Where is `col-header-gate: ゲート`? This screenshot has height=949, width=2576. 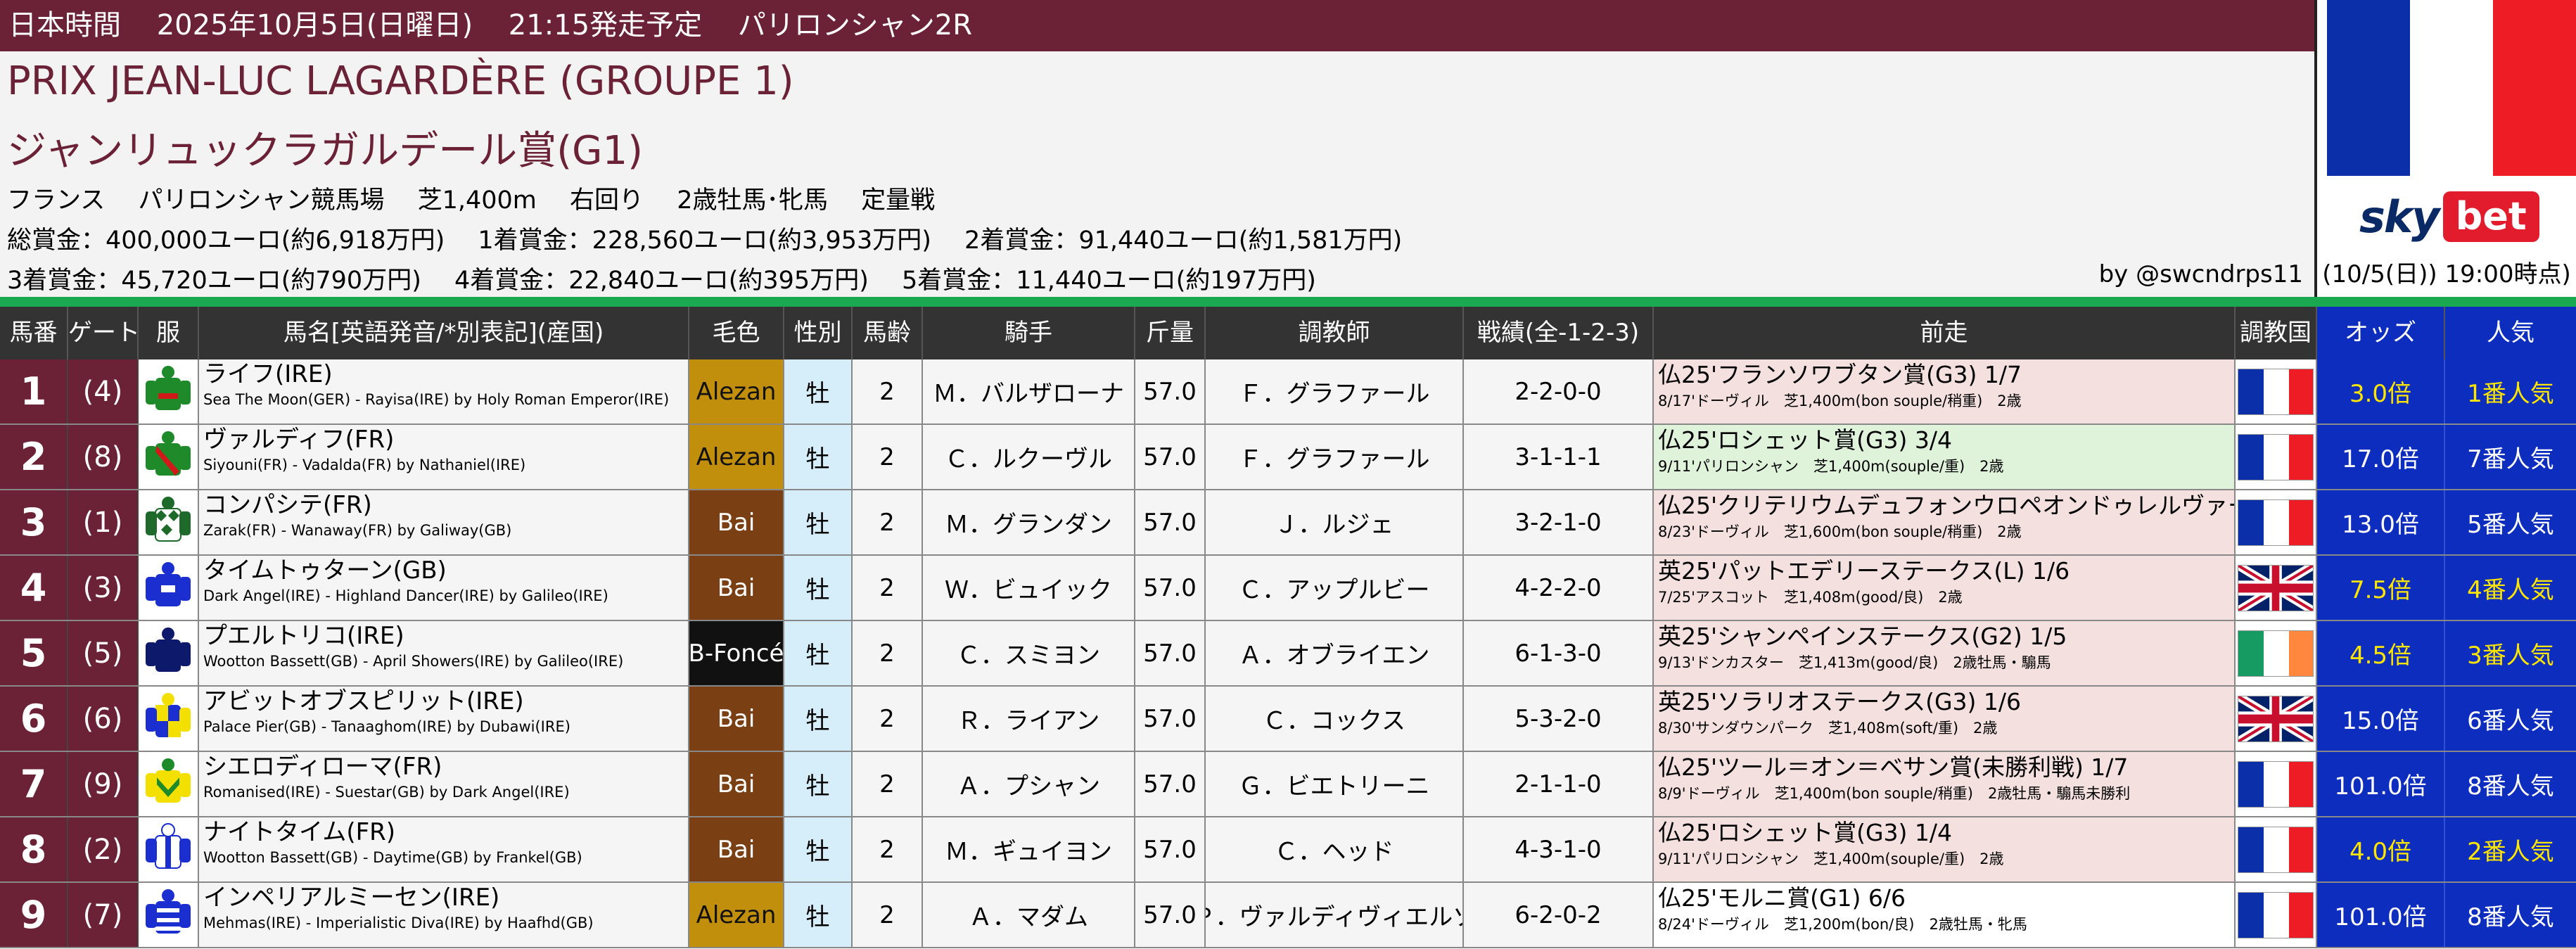
col-header-gate: ゲート is located at coordinates (103, 333).